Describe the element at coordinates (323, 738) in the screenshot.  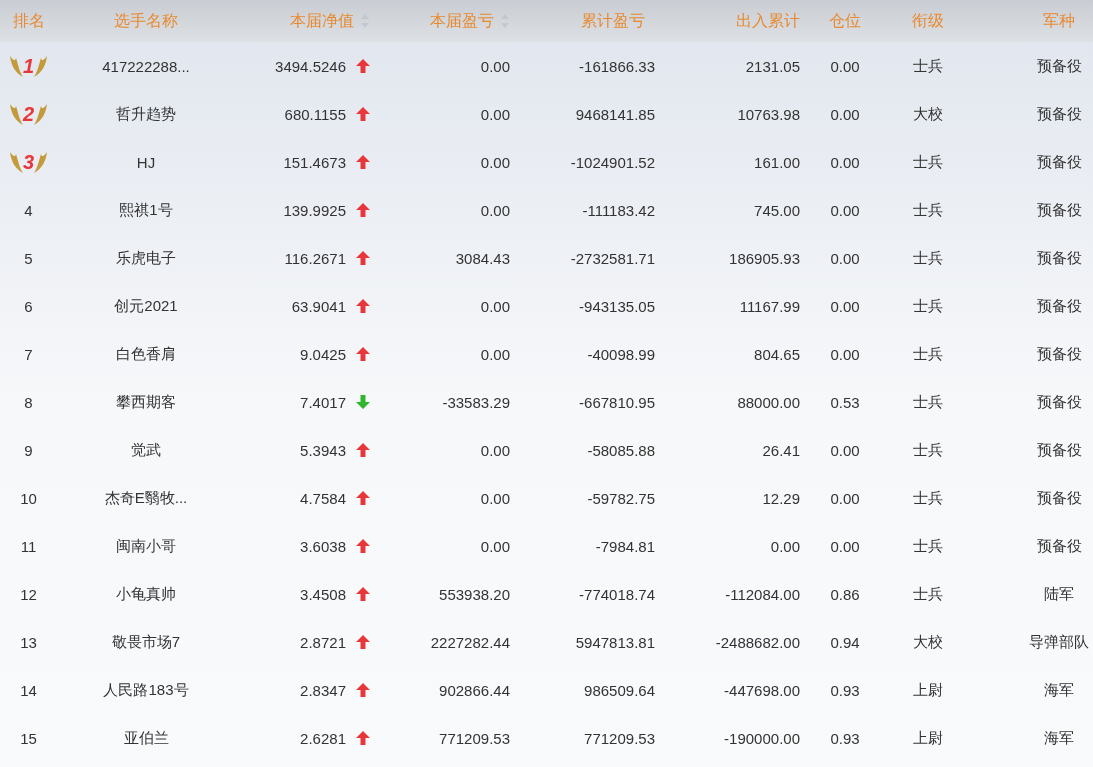
I see `net-value: 2.6281` at that location.